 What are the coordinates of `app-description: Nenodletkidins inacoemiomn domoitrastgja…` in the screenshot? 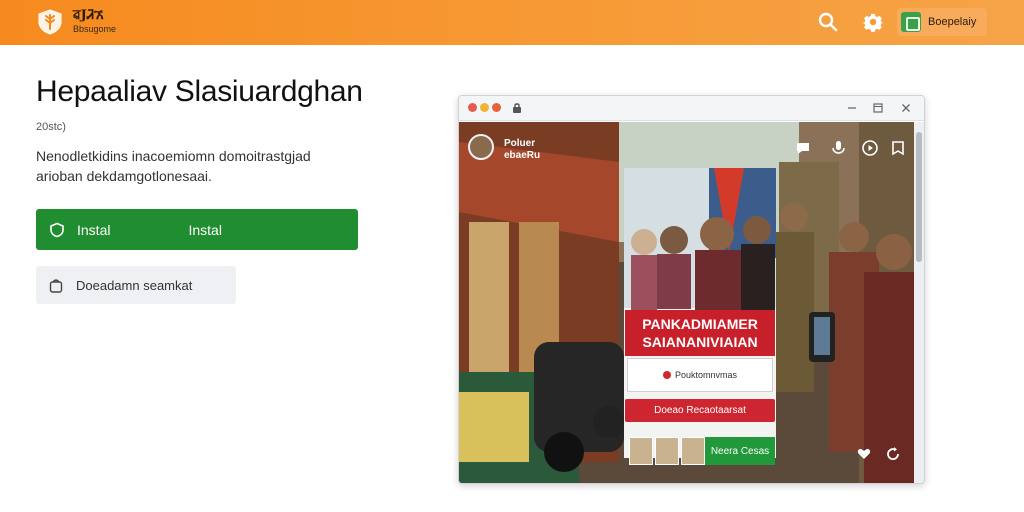 It's located at (173, 166).